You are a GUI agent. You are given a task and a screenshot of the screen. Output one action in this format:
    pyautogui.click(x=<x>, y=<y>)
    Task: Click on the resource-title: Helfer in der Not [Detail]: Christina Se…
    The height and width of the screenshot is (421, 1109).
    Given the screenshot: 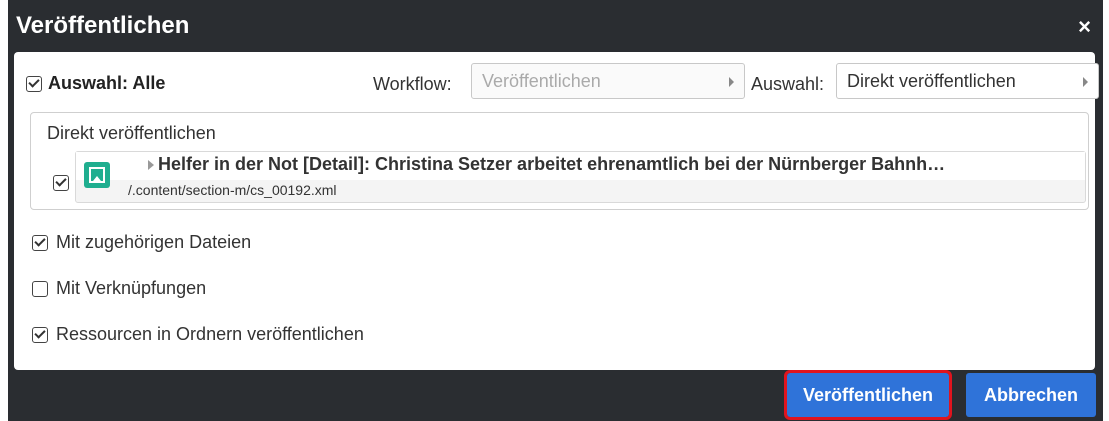 What is the action you would take?
    pyautogui.click(x=552, y=164)
    